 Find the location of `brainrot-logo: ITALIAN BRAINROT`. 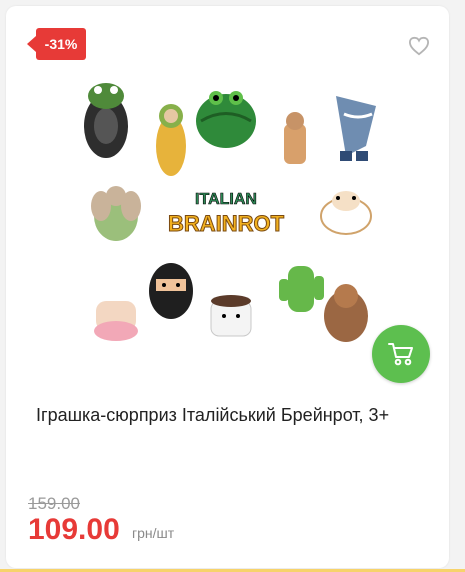

brainrot-logo: ITALIAN BRAINROT is located at coordinates (226, 214).